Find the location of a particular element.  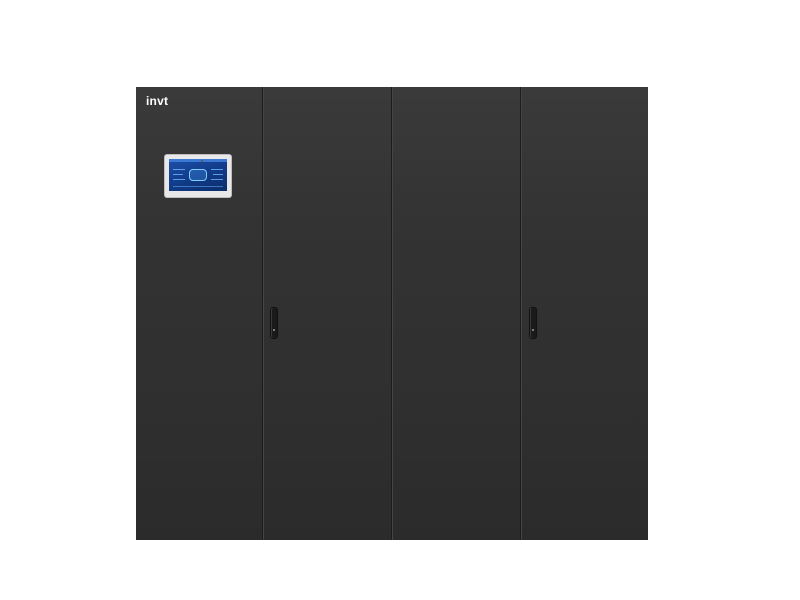

display-screen is located at coordinates (198, 175).